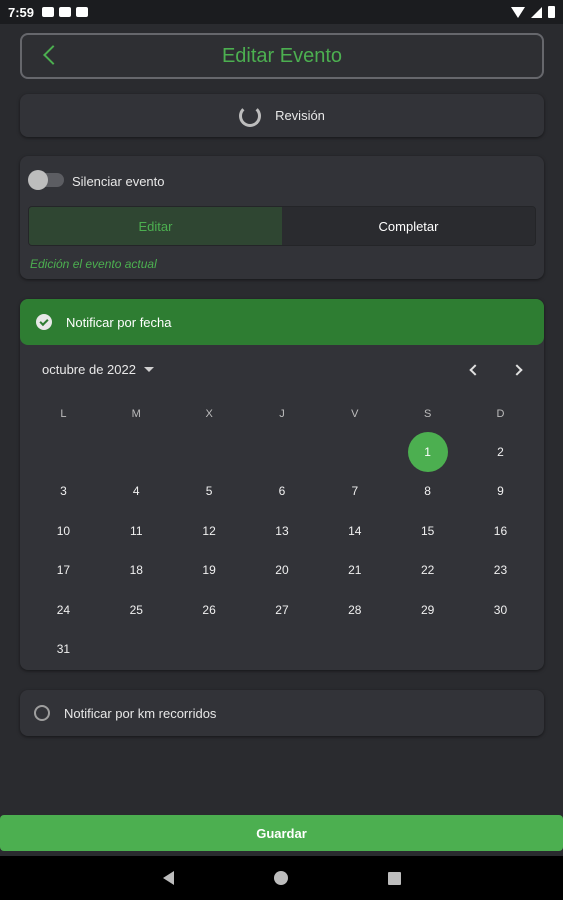 The width and height of the screenshot is (563, 900). Describe the element at coordinates (48, 12) in the screenshot. I see `cast-icon` at that location.